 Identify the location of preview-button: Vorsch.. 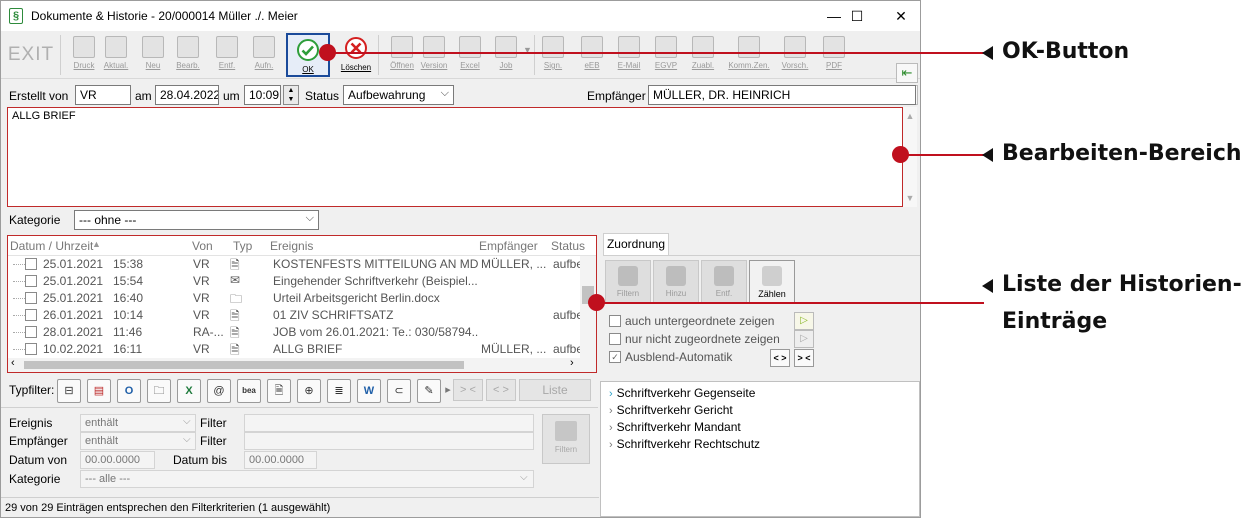
(795, 55).